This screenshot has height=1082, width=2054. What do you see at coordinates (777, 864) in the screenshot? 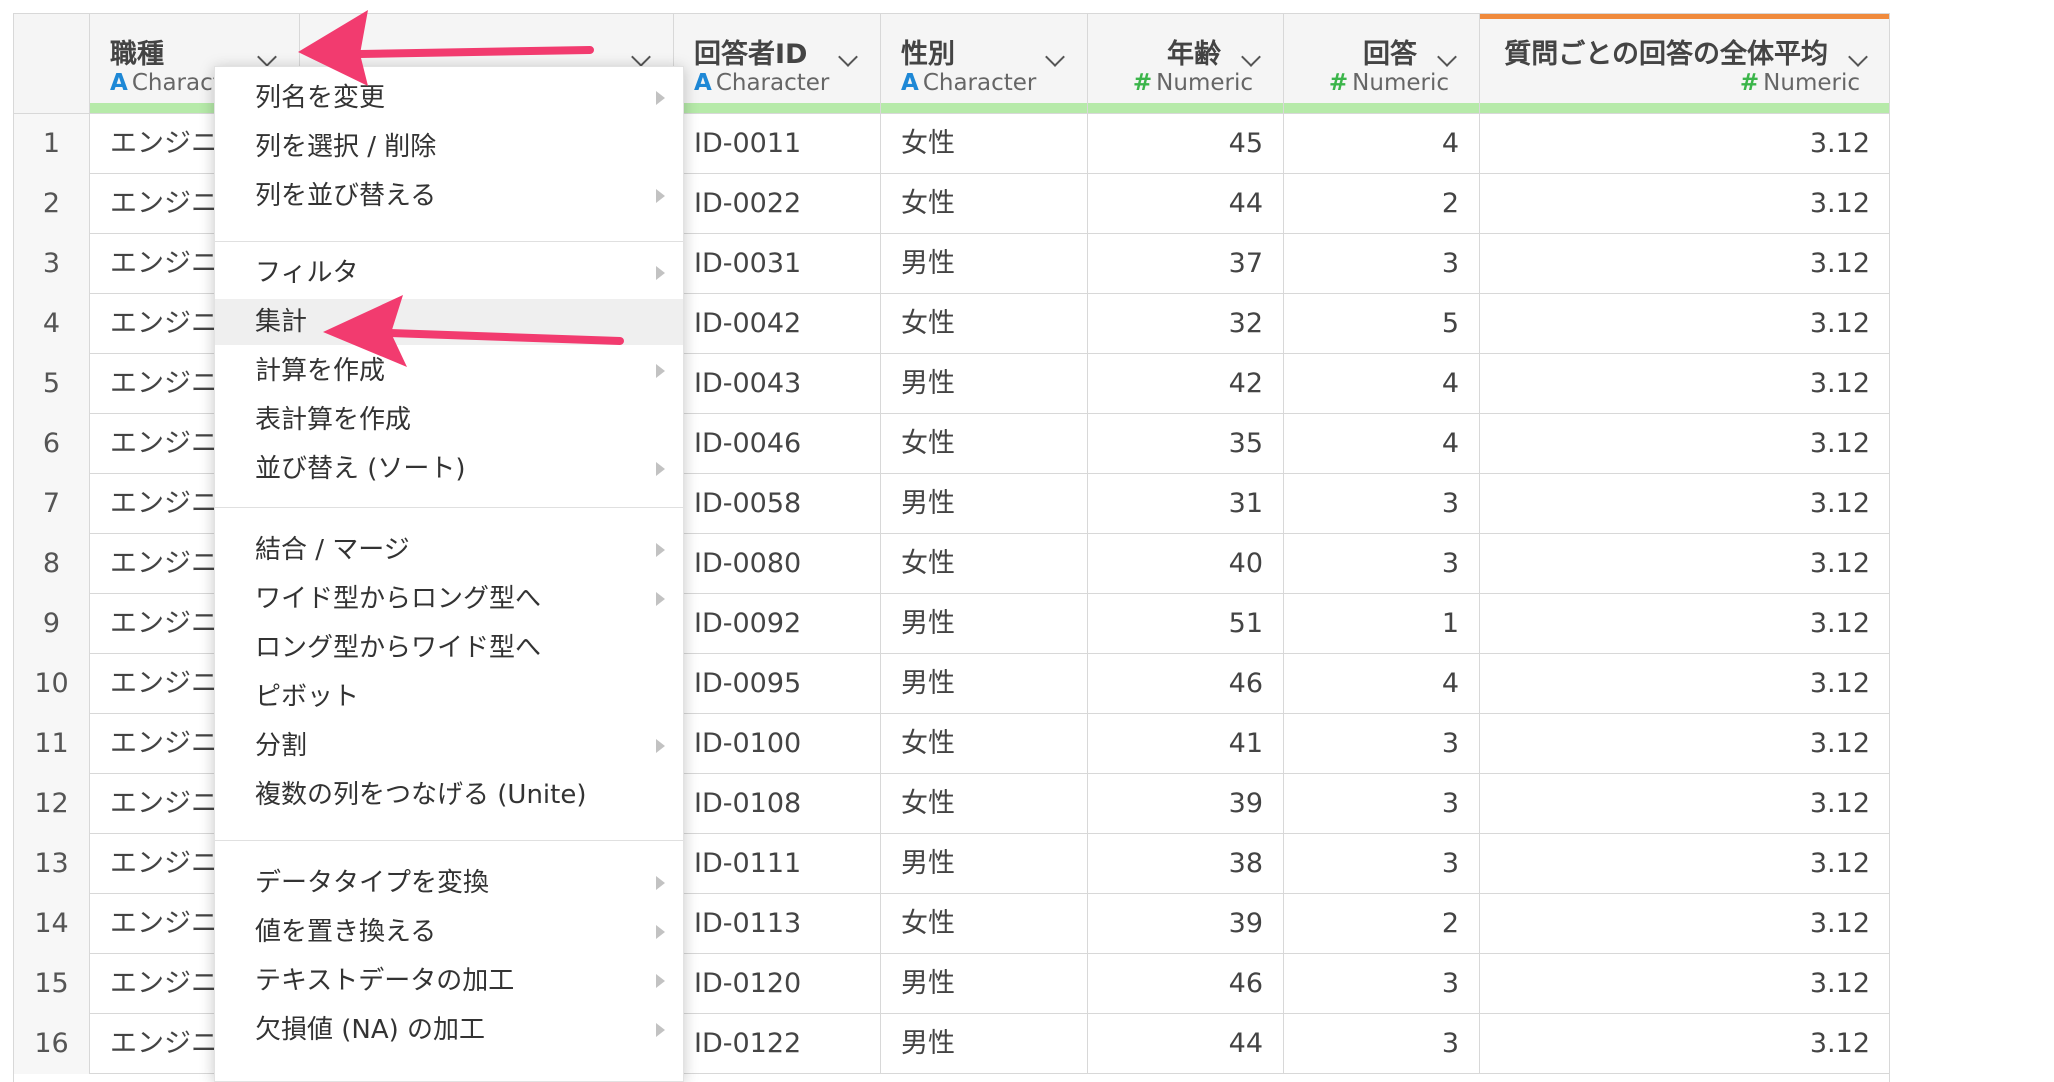
I see `table-cell: ID-0111` at bounding box center [777, 864].